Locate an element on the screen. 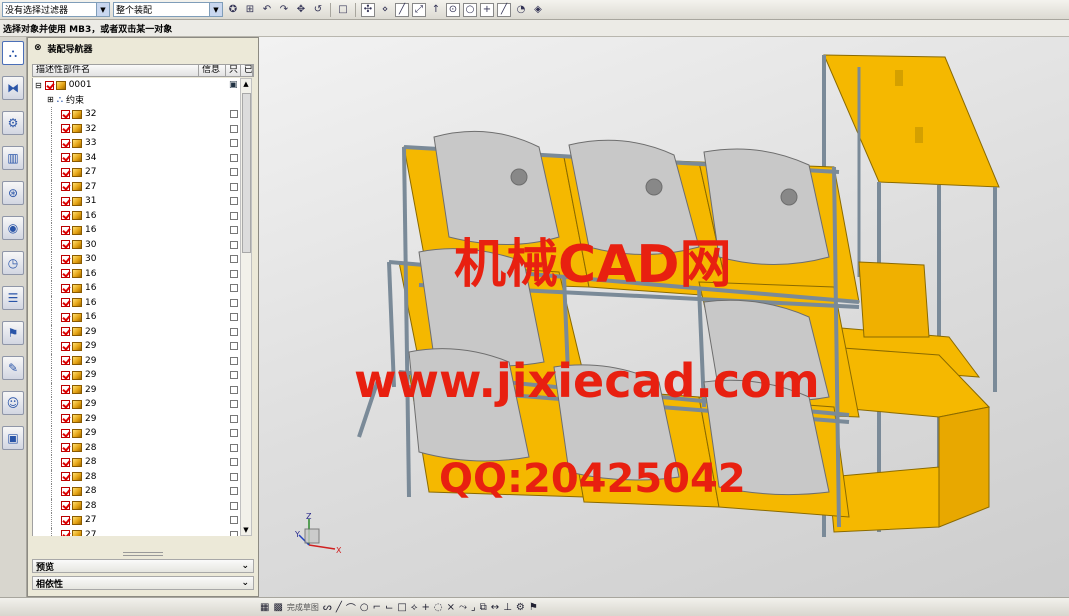 The height and width of the screenshot is (616, 1069). tree-component-row: 33 is located at coordinates (136, 143).